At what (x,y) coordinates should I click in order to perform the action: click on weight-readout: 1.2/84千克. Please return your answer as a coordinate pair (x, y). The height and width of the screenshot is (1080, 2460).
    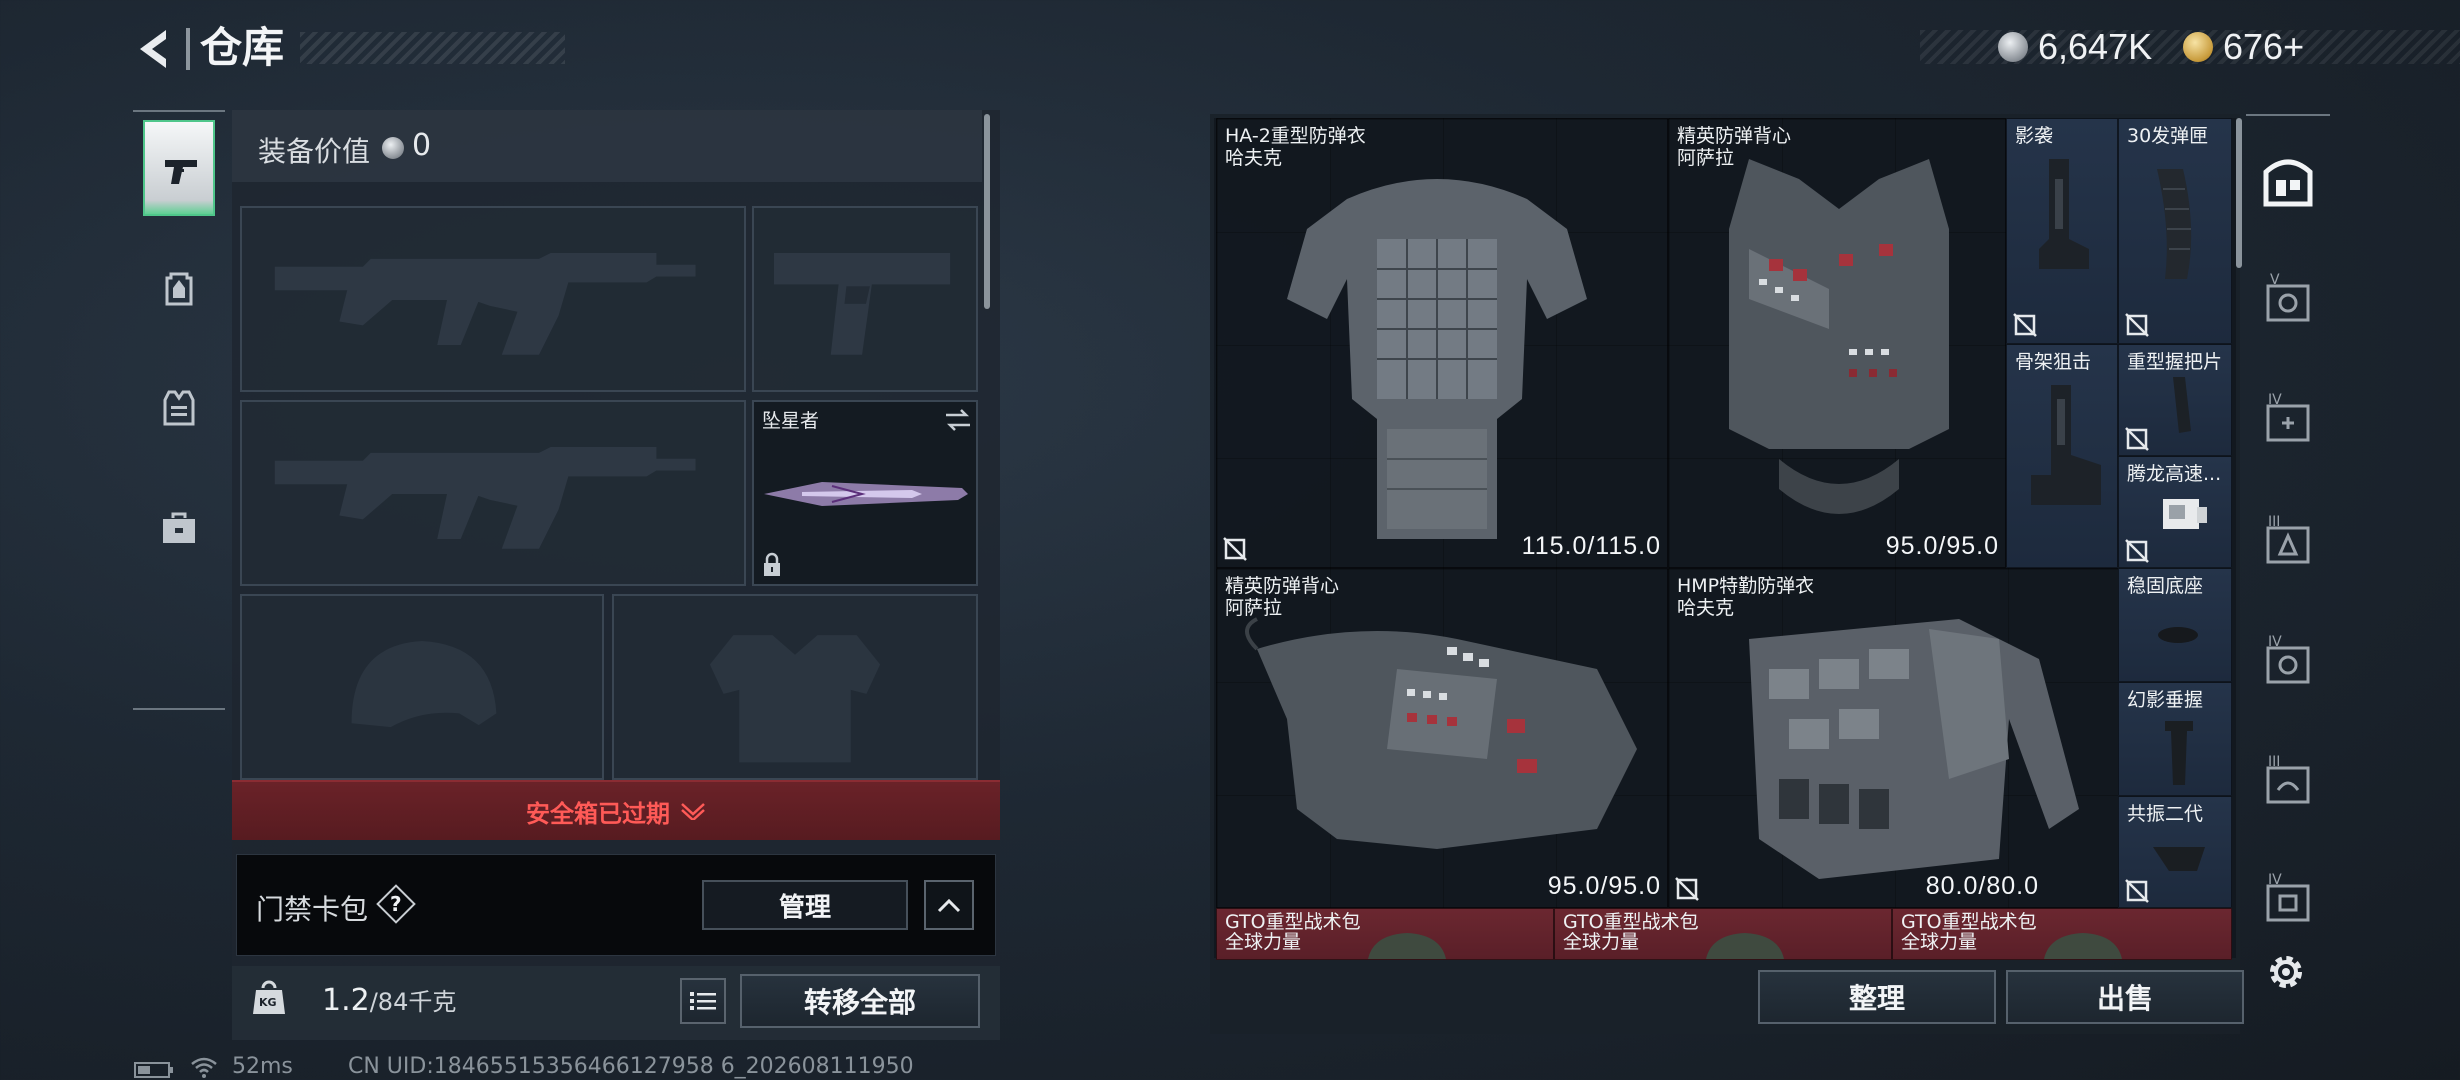
    Looking at the image, I should click on (389, 1000).